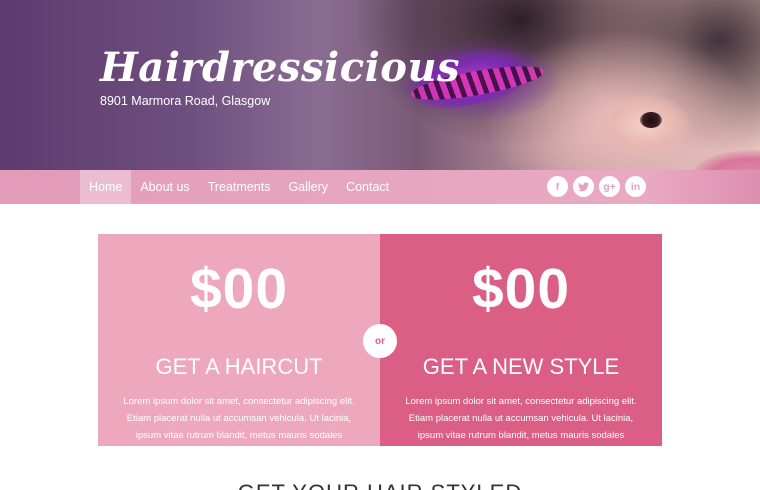 The width and height of the screenshot is (760, 490). I want to click on twitter-bird-glyph, so click(583, 186).